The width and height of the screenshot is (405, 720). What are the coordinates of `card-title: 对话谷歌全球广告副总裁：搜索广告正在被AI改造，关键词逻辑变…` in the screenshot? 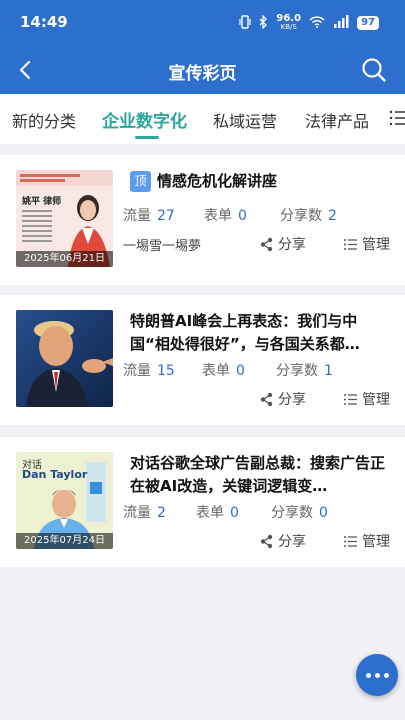 It's located at (259, 475).